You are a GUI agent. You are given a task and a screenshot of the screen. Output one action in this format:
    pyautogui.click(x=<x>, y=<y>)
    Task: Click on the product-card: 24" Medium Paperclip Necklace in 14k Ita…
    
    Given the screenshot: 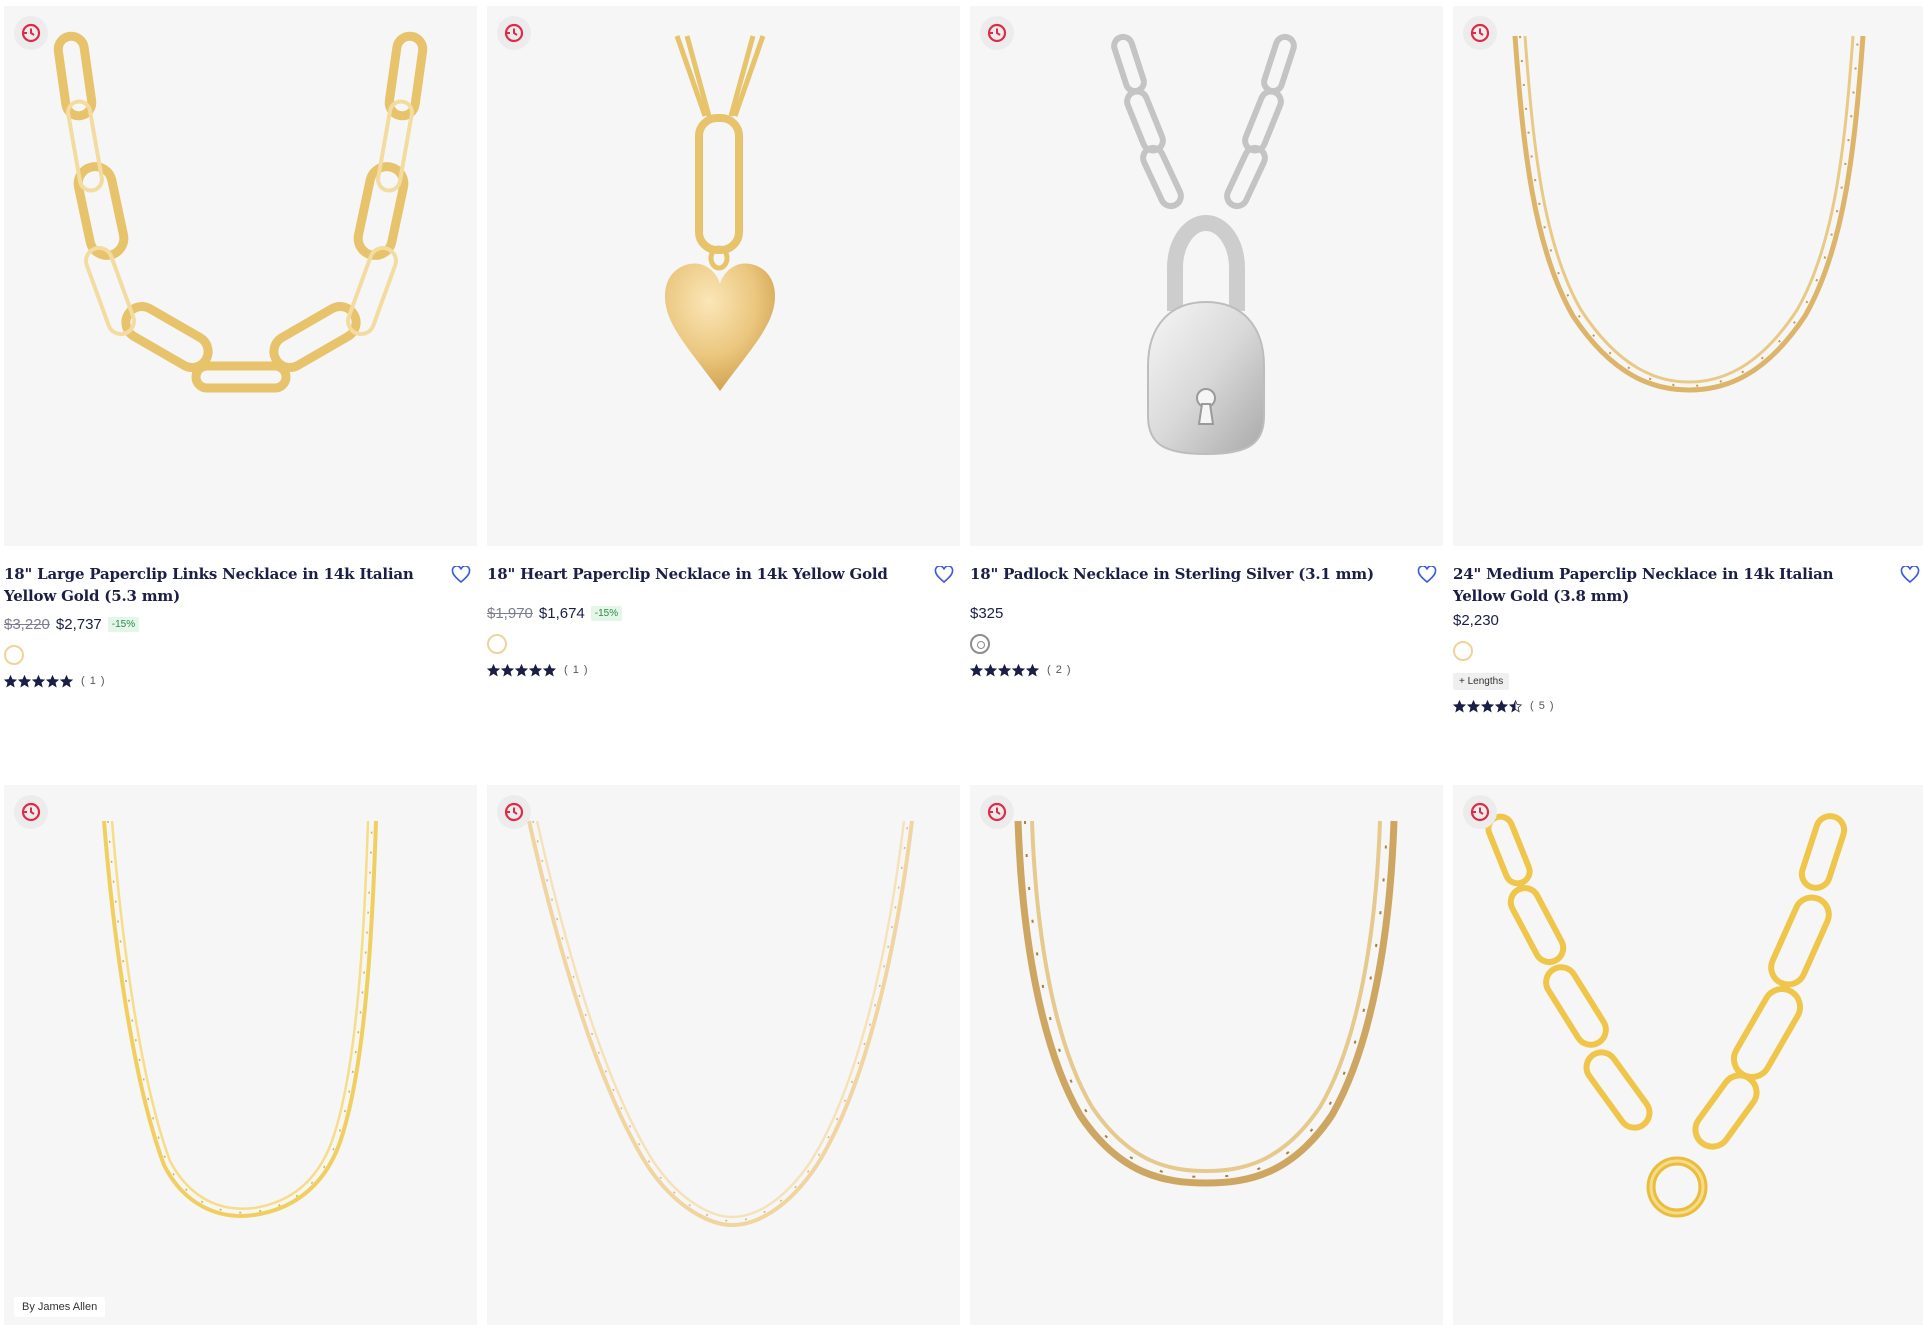 What is the action you would take?
    pyautogui.click(x=1688, y=360)
    